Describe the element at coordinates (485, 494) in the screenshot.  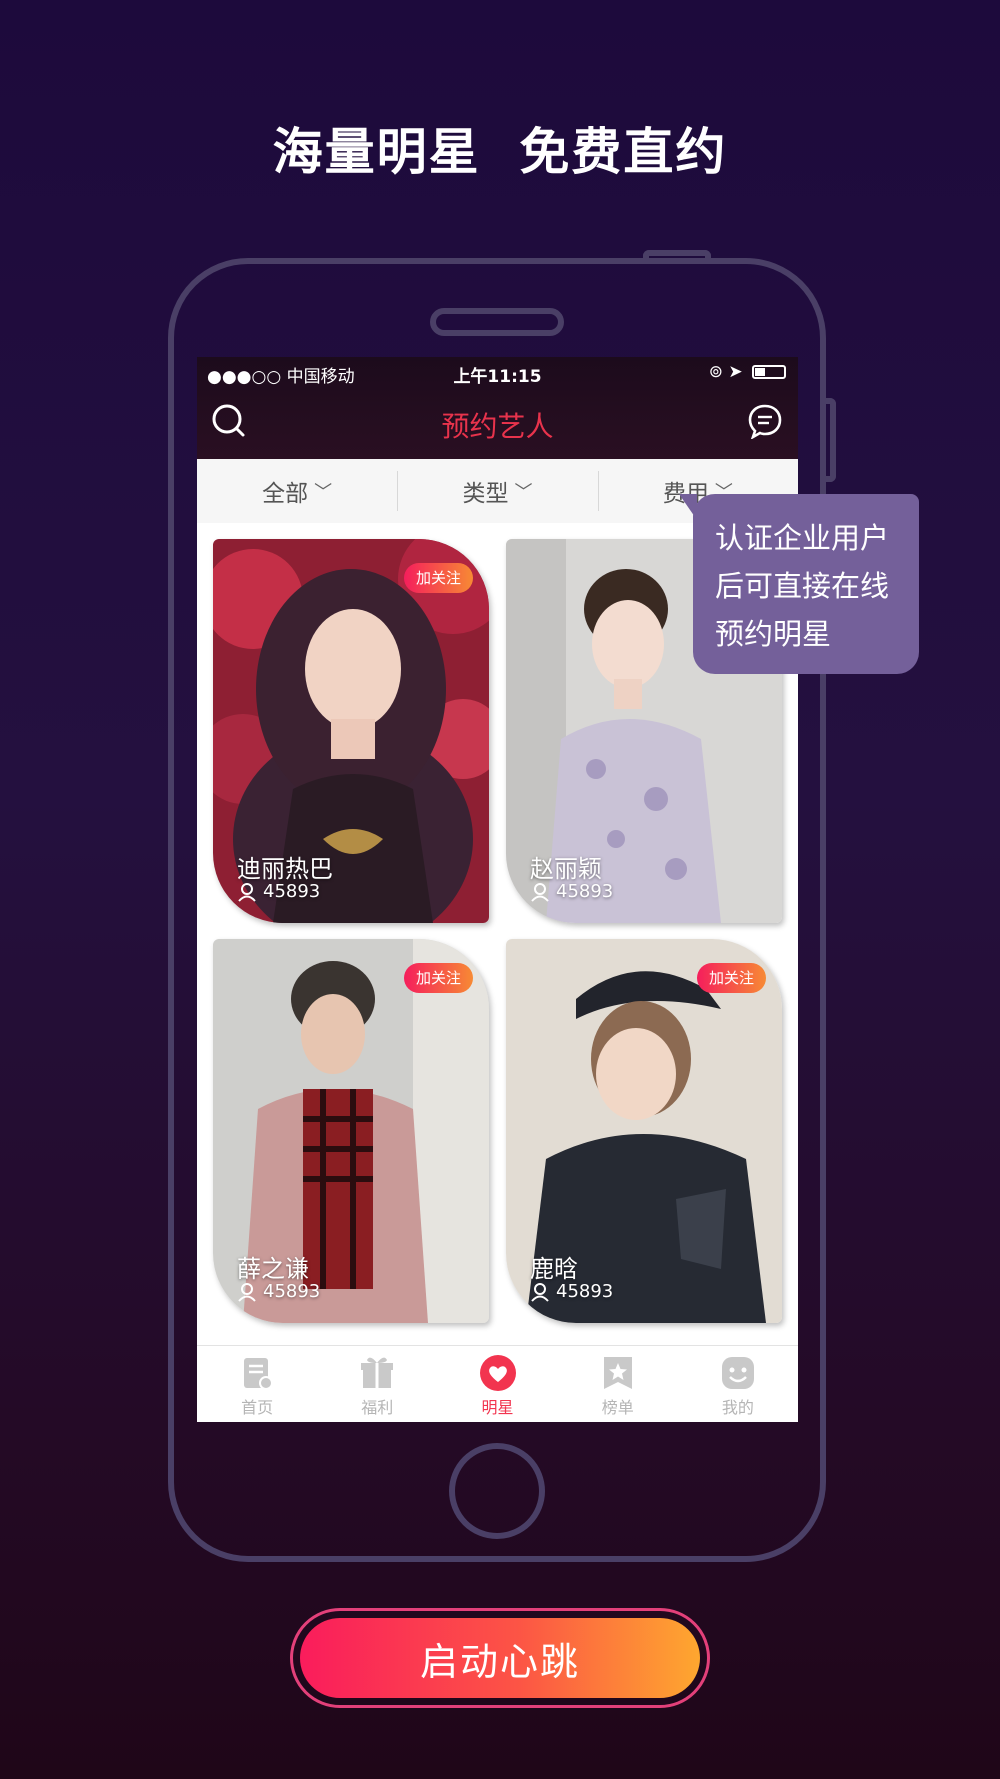
I see `filter-label: 类型` at that location.